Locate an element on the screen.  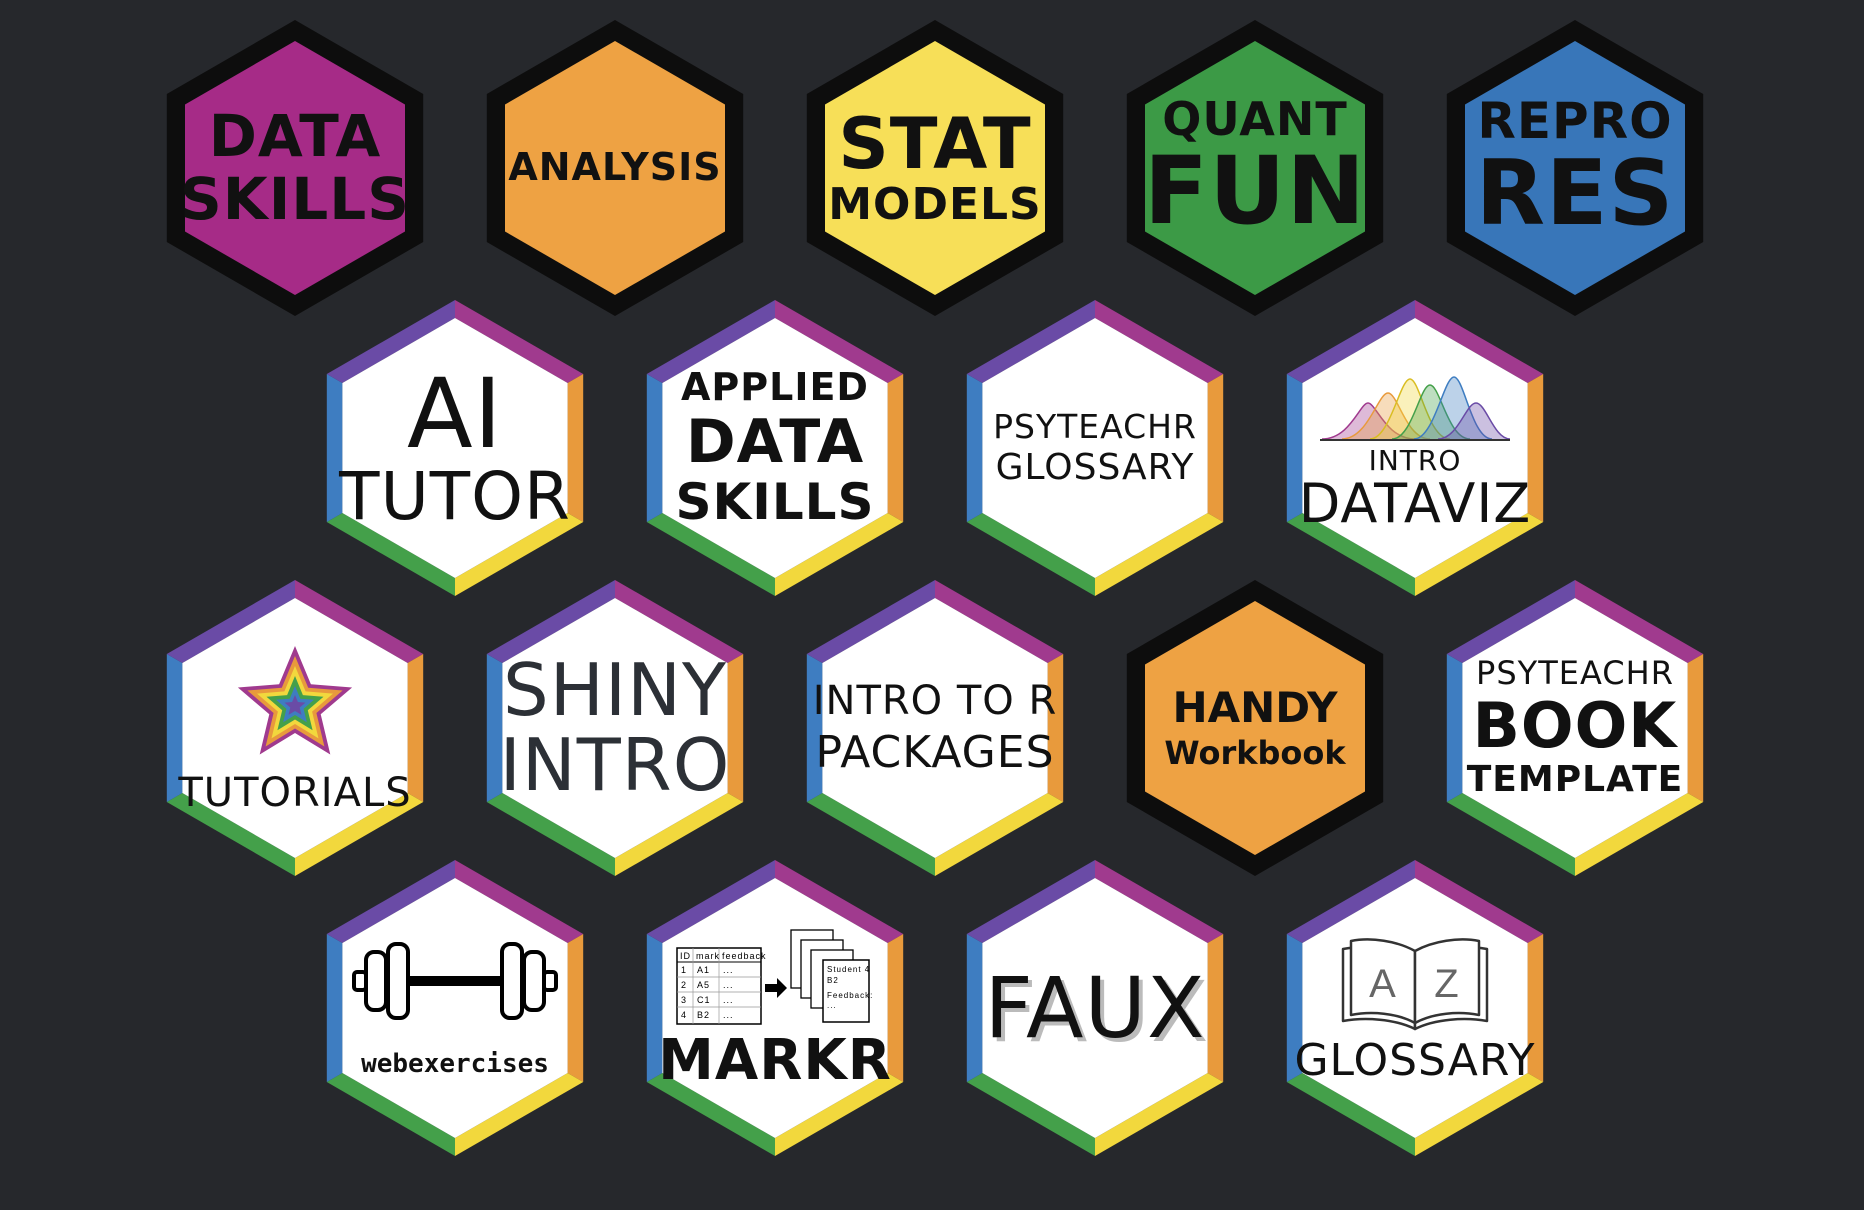
badge-tutorials: TUTORIALS is located at coordinates (295, 728).